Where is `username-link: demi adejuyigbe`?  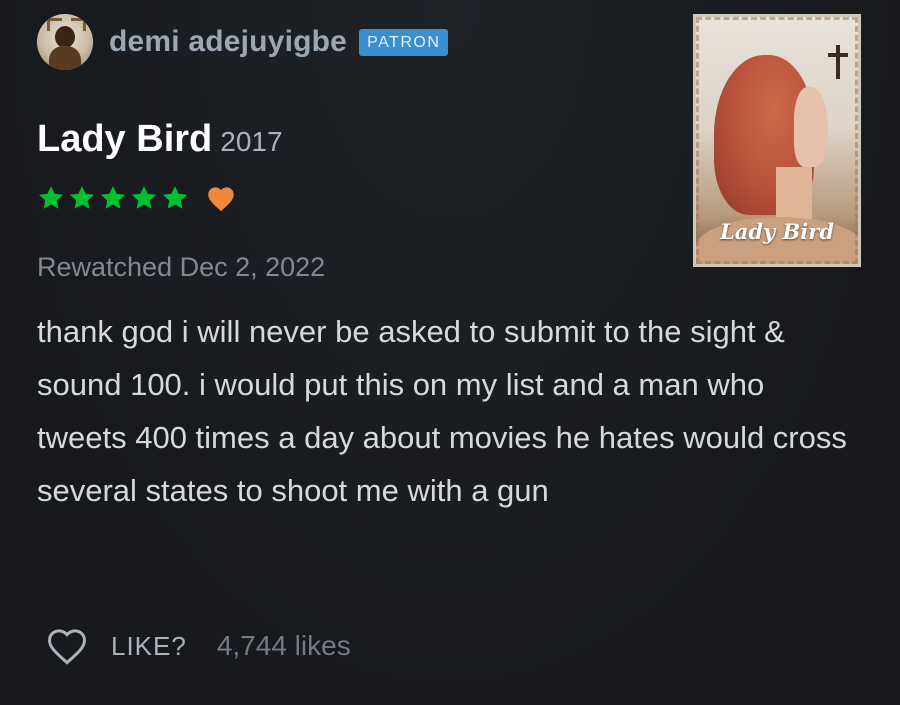
username-link: demi adejuyigbe is located at coordinates (228, 42).